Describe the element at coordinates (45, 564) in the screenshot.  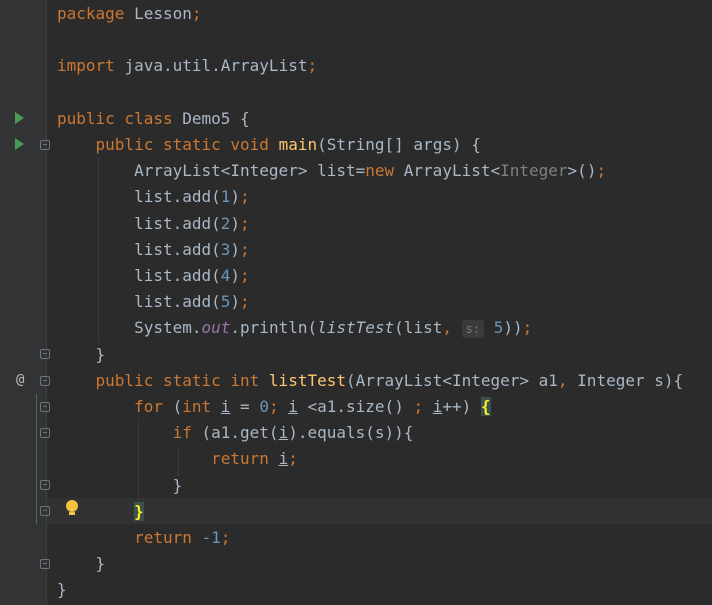
I see `fold-end-listtest-icon` at that location.